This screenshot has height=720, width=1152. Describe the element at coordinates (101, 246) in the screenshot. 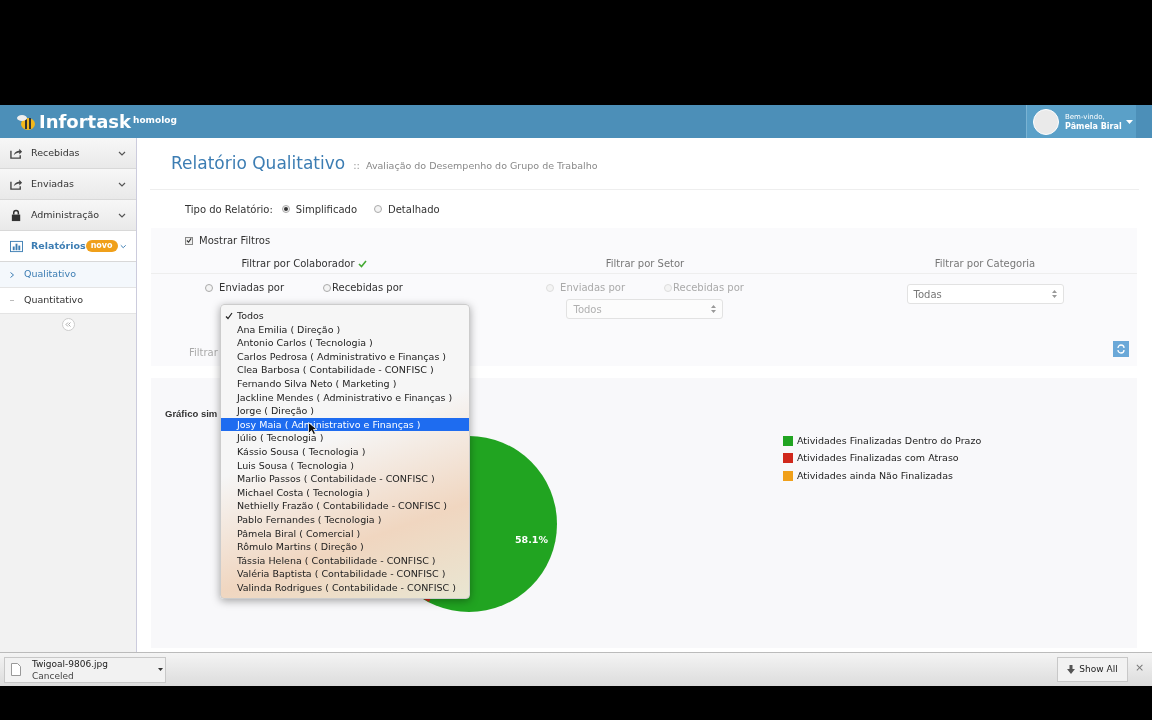

I see `new-badge: novo` at that location.